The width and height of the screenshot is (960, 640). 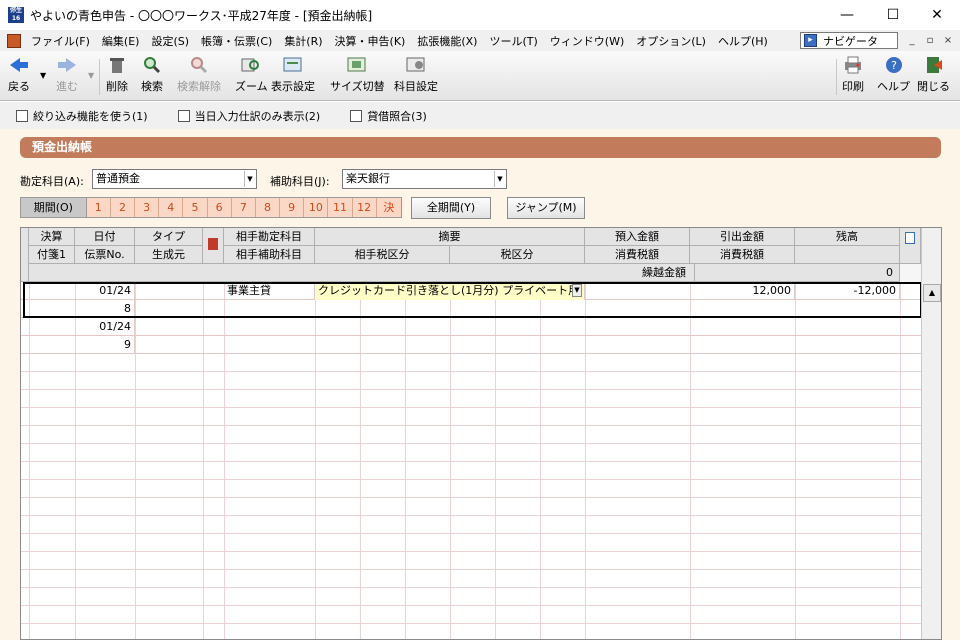 I want to click on month-5: 5, so click(x=195, y=207).